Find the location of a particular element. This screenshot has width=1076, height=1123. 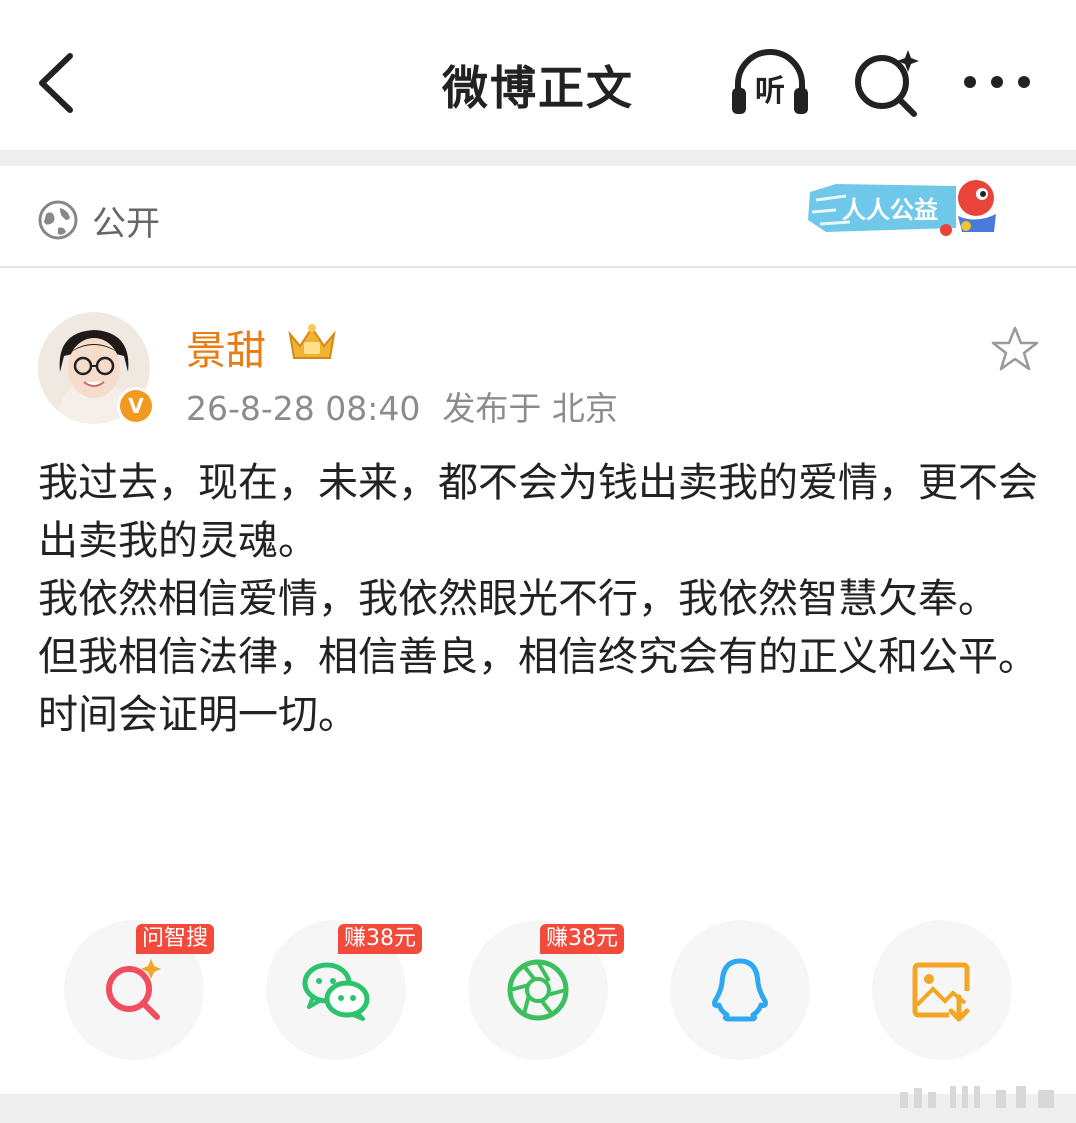

share-row: 问智搜 赚38元 赚38元 is located at coordinates (538, 992).